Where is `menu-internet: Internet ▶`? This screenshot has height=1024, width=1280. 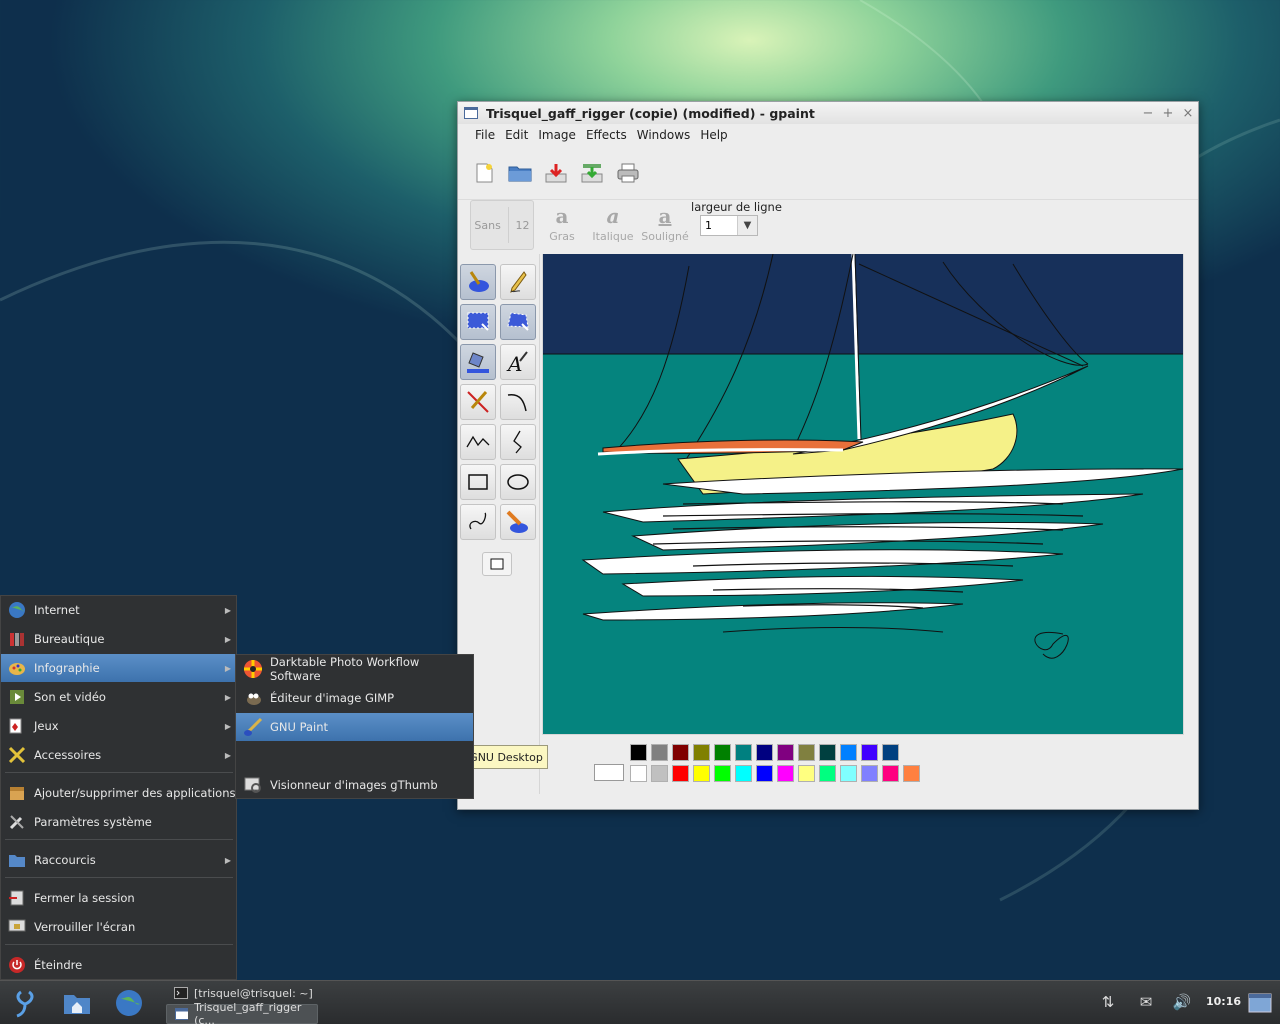
menu-internet: Internet ▶ is located at coordinates (118, 610).